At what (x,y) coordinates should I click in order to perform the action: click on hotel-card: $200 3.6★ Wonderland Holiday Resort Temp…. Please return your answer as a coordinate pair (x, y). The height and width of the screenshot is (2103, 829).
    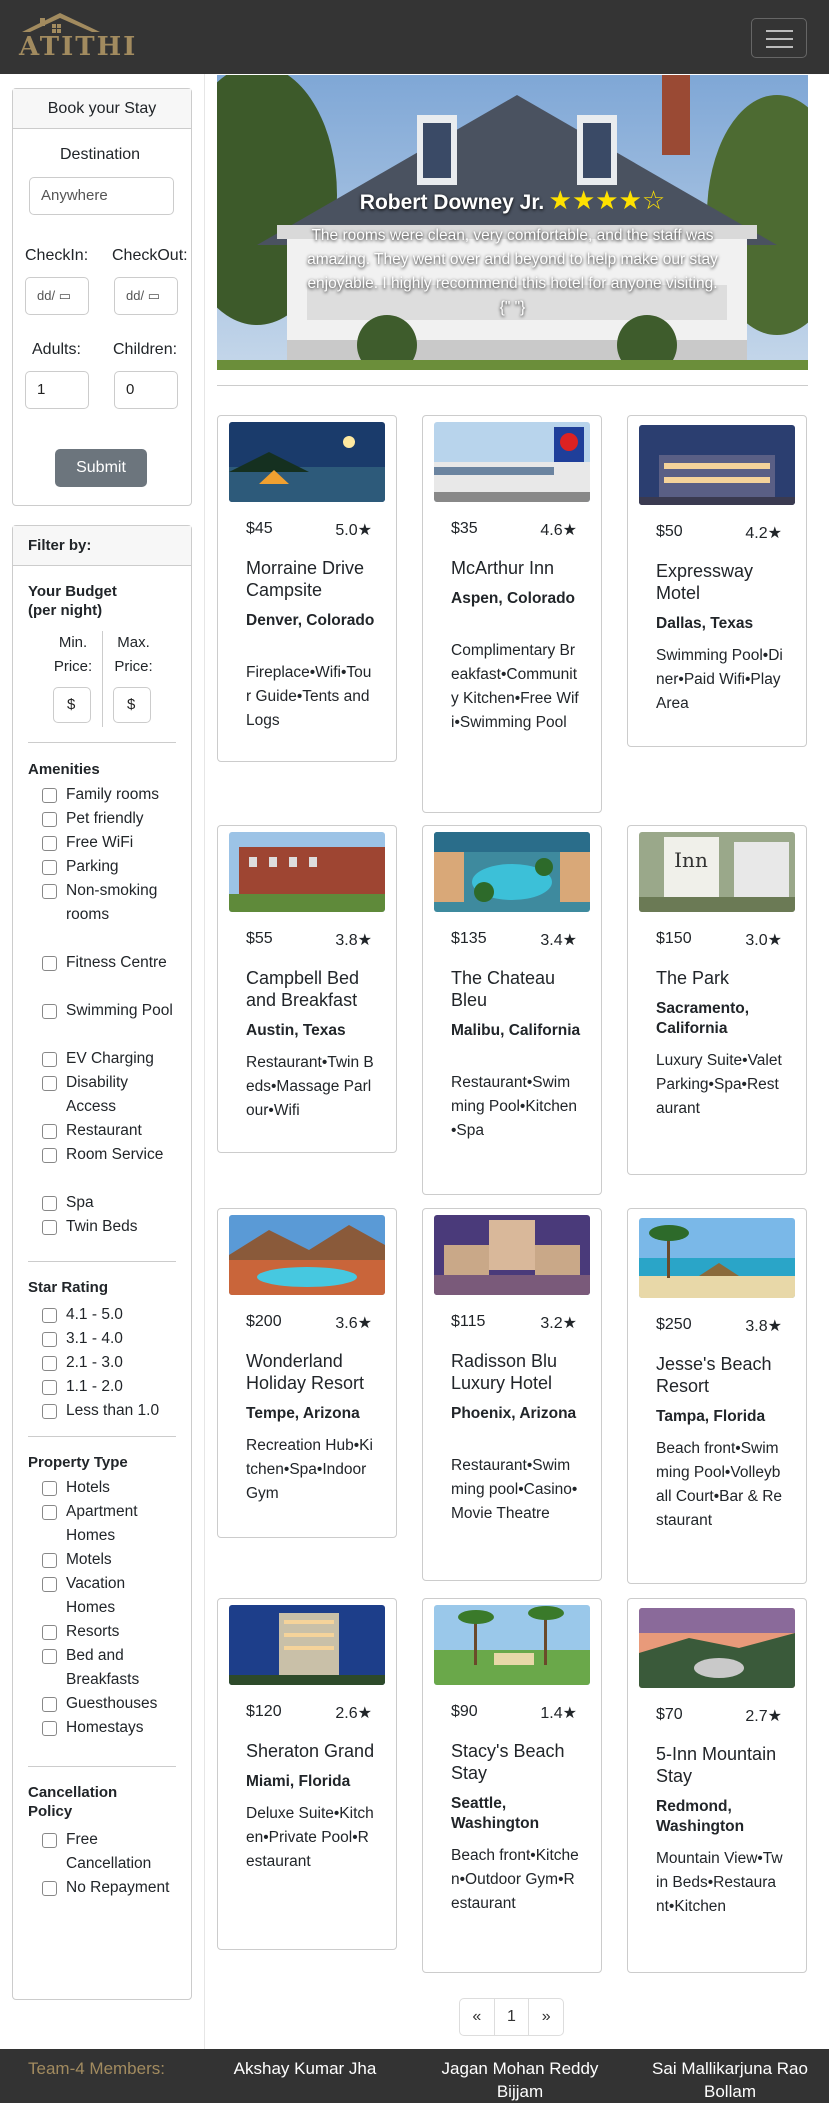
    Looking at the image, I should click on (307, 1373).